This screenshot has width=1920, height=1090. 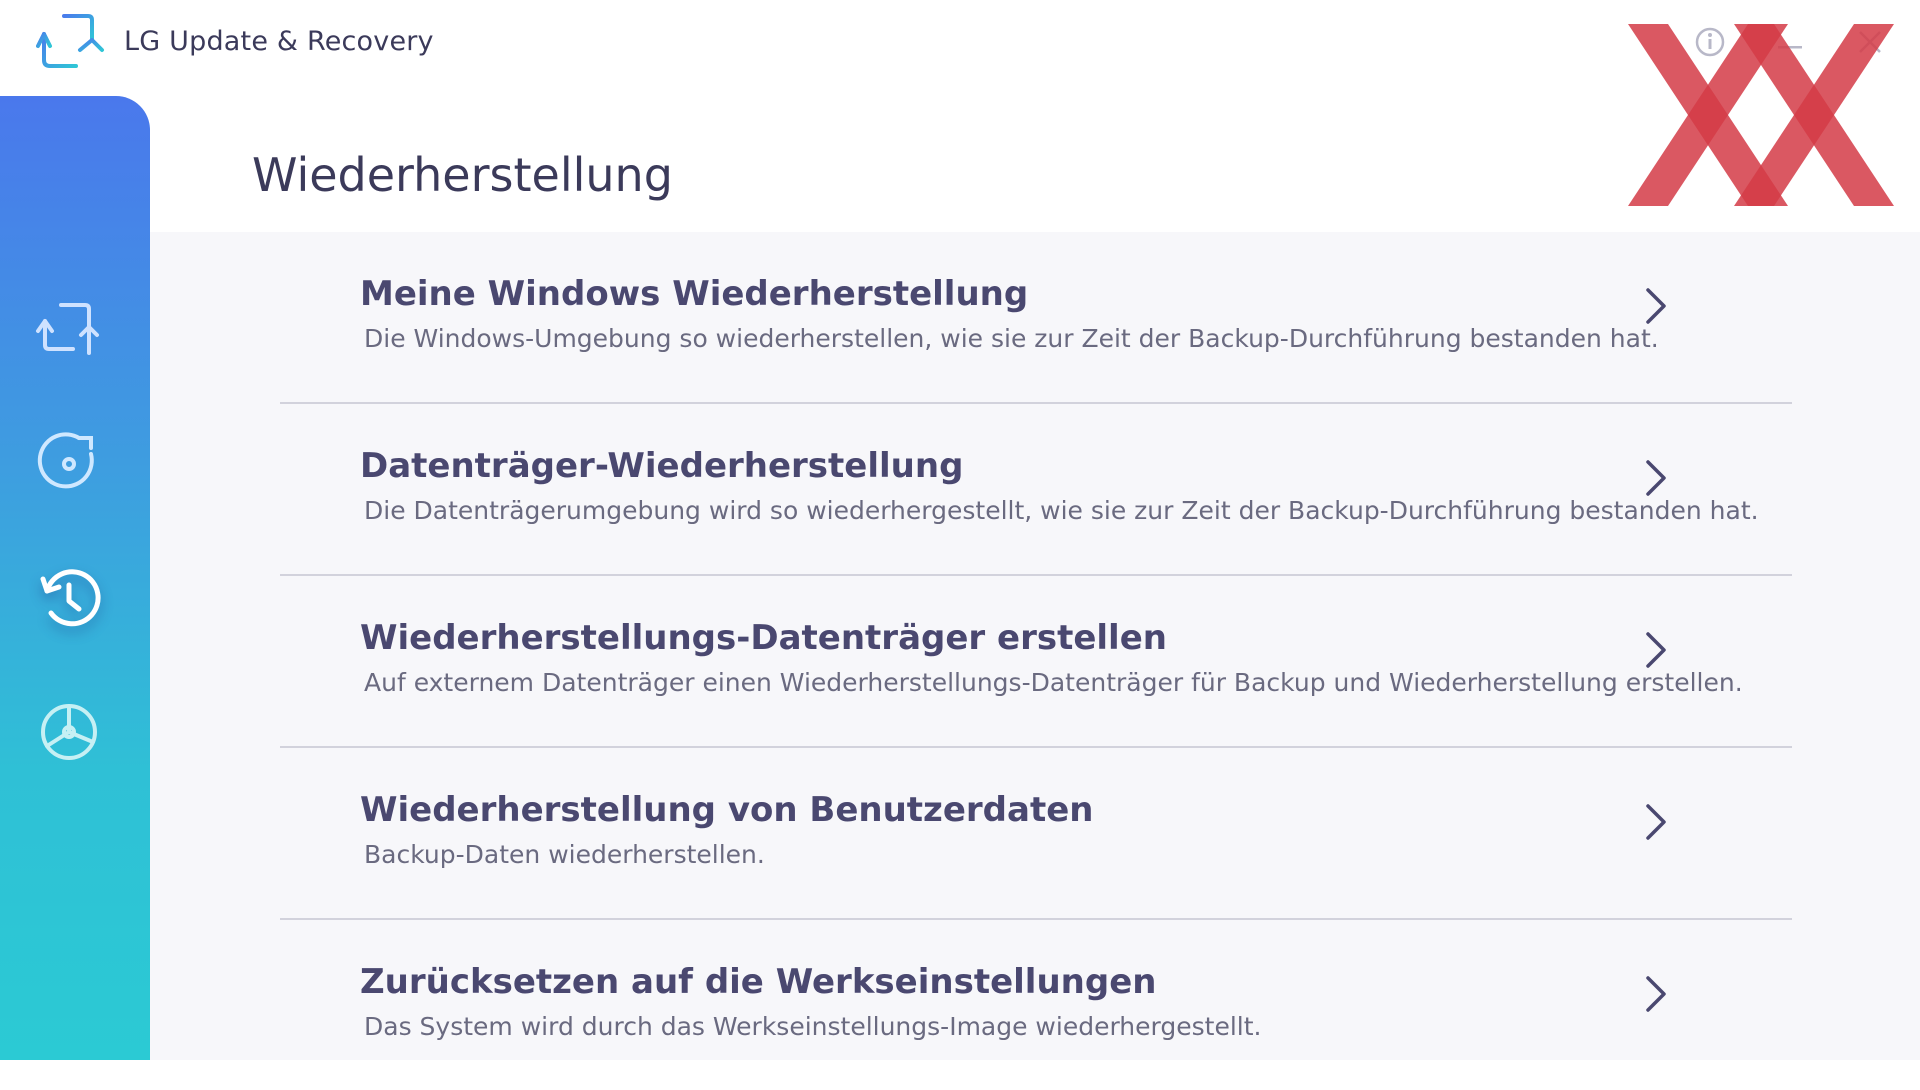 I want to click on option-title: Wiederherstellungs-Datenträger erstellen, so click(x=763, y=638).